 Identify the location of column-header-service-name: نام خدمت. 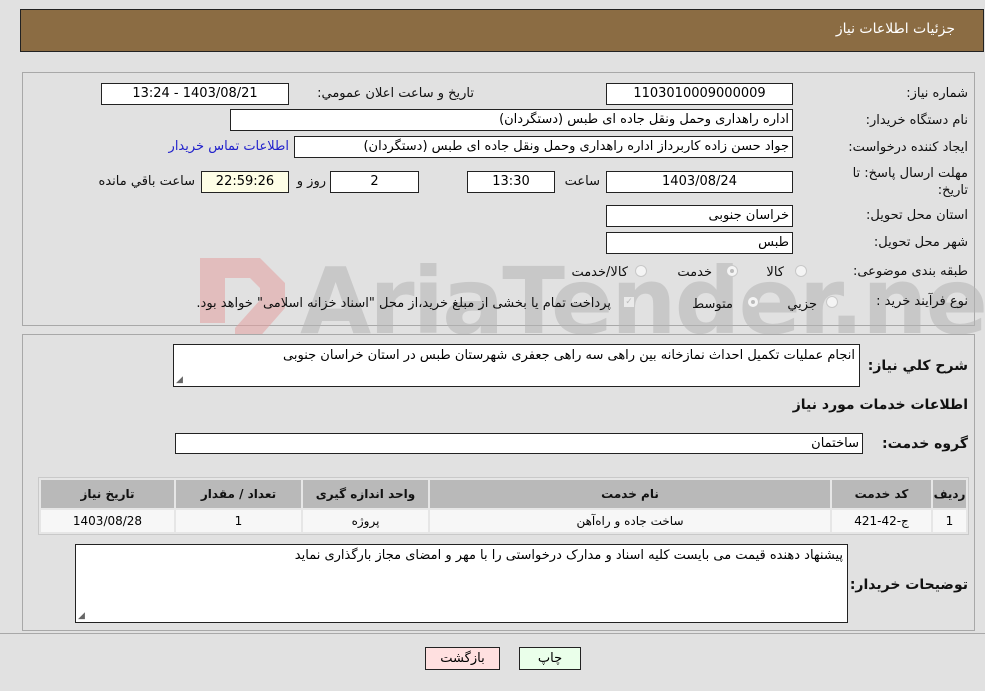
(630, 494).